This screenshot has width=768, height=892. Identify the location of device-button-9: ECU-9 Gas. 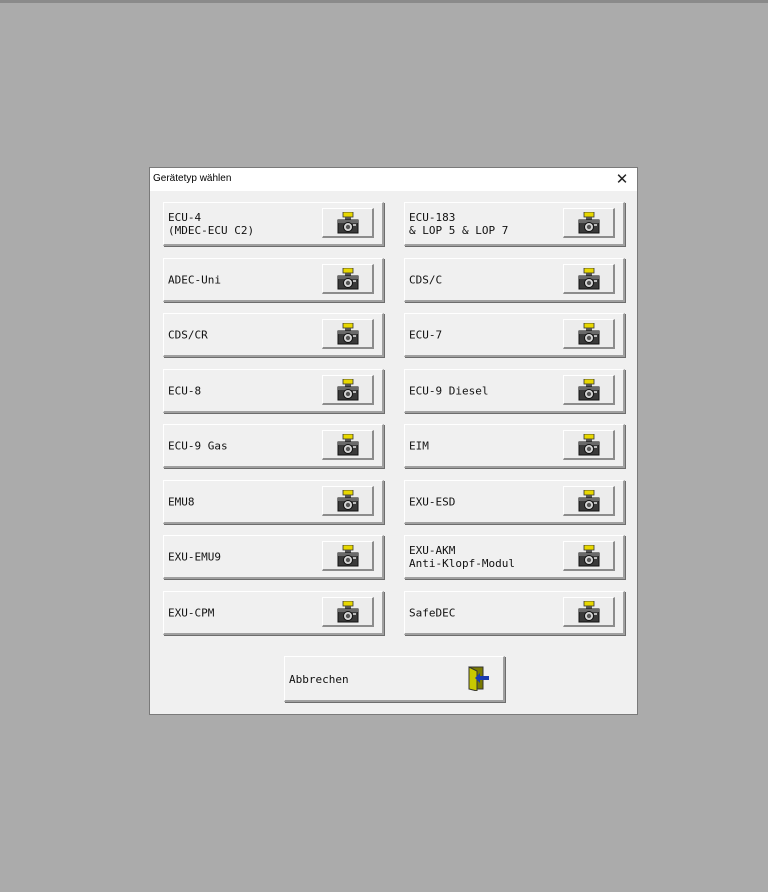
(273, 446).